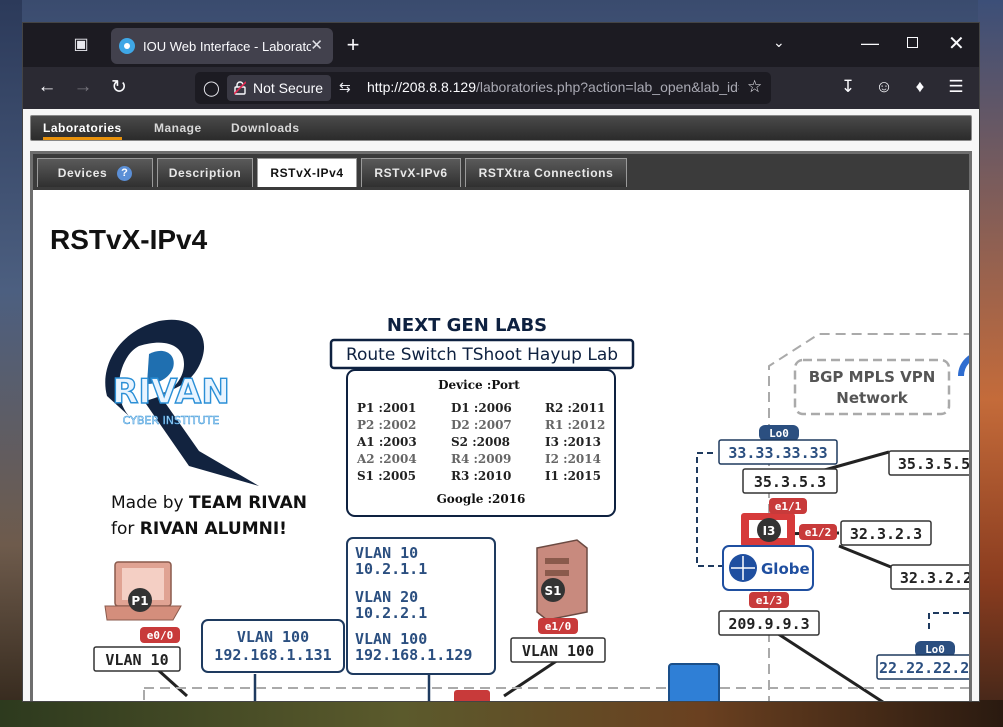  What do you see at coordinates (694, 682) in the screenshot?
I see `monitor-icon` at bounding box center [694, 682].